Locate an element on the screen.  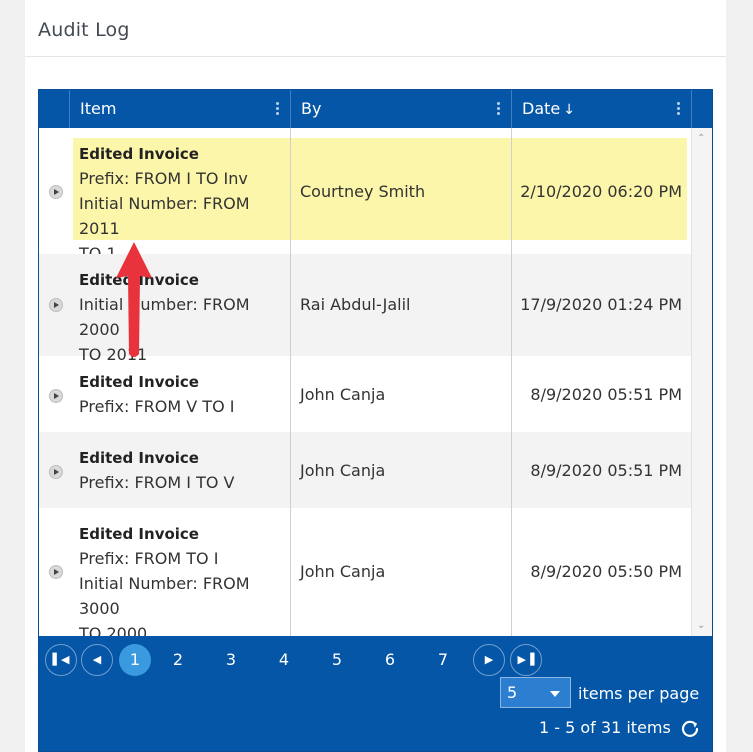
first-page-button: ▌◀ is located at coordinates (61, 660).